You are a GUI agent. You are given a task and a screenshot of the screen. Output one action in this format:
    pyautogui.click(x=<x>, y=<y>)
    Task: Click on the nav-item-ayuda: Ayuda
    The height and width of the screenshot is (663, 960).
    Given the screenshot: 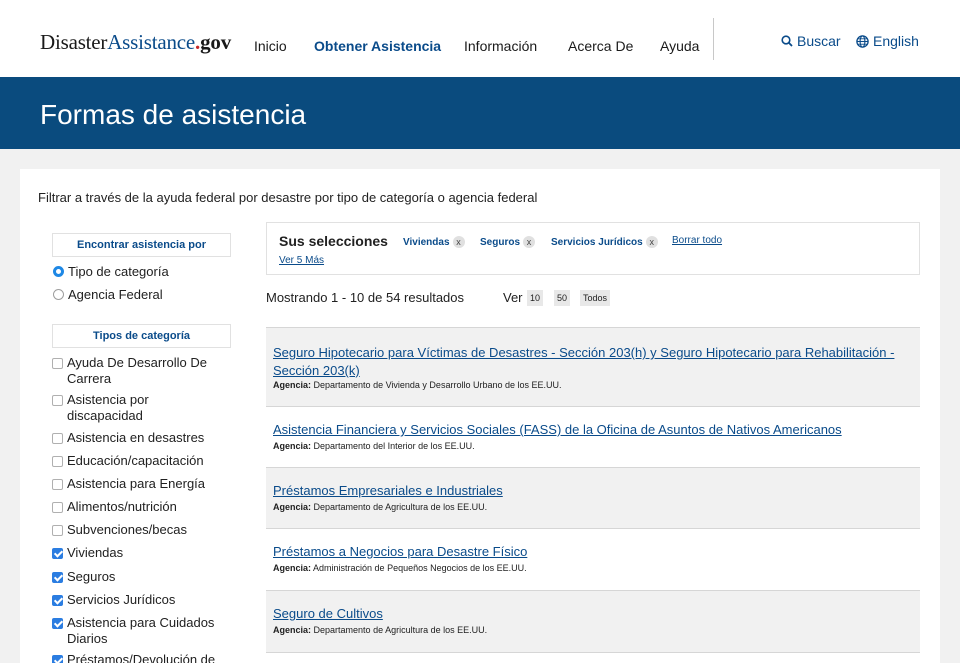 What is the action you would take?
    pyautogui.click(x=690, y=46)
    